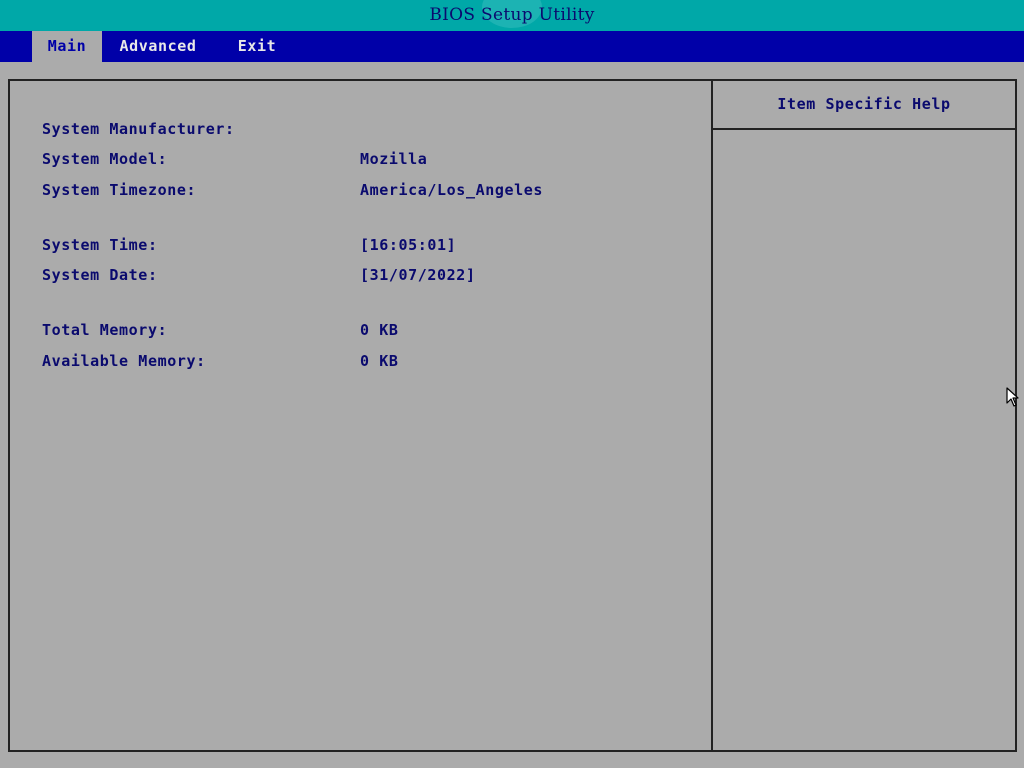  I want to click on available-memory-label: Available Memory:, so click(124, 361).